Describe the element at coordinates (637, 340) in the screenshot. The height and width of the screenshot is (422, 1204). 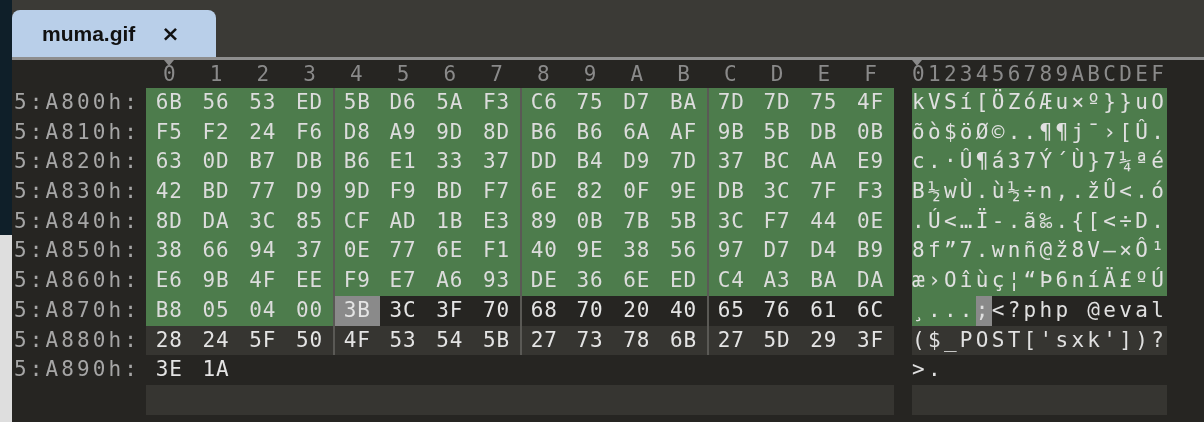
I see `hex-byte: 78` at that location.